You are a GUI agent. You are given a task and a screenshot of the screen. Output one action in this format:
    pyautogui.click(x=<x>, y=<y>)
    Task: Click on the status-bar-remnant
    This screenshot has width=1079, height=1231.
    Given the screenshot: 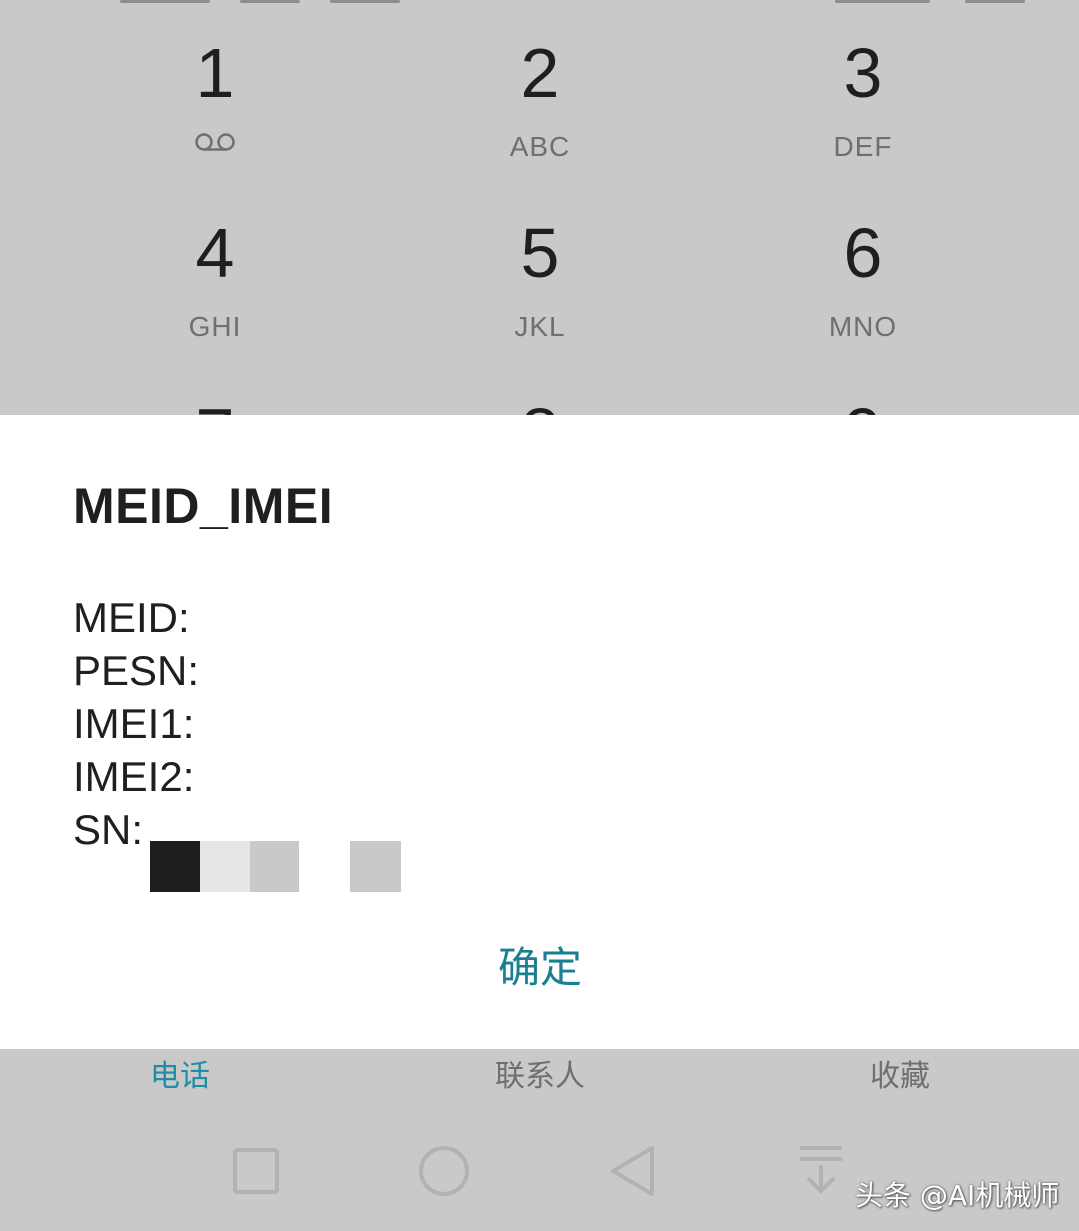 What is the action you would take?
    pyautogui.click(x=539, y=1)
    